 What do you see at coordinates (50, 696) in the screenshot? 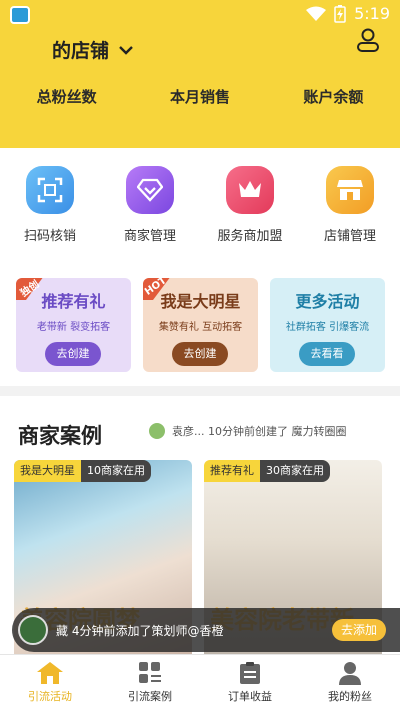
I see `tab-label: 引流活动` at bounding box center [50, 696].